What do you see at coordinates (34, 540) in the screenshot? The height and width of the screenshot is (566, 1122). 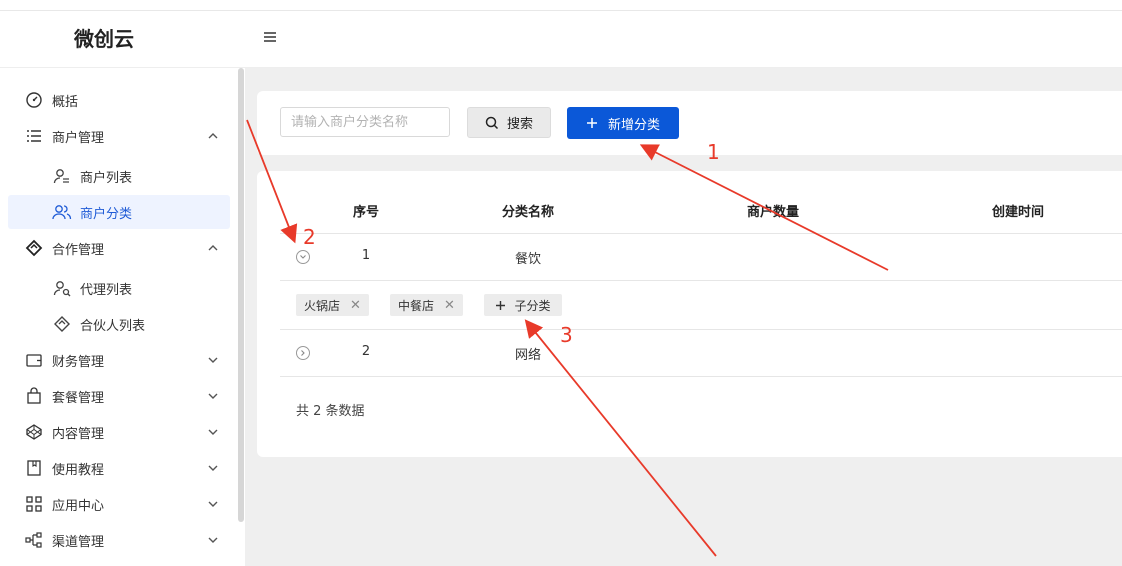 I see `flow-icon` at bounding box center [34, 540].